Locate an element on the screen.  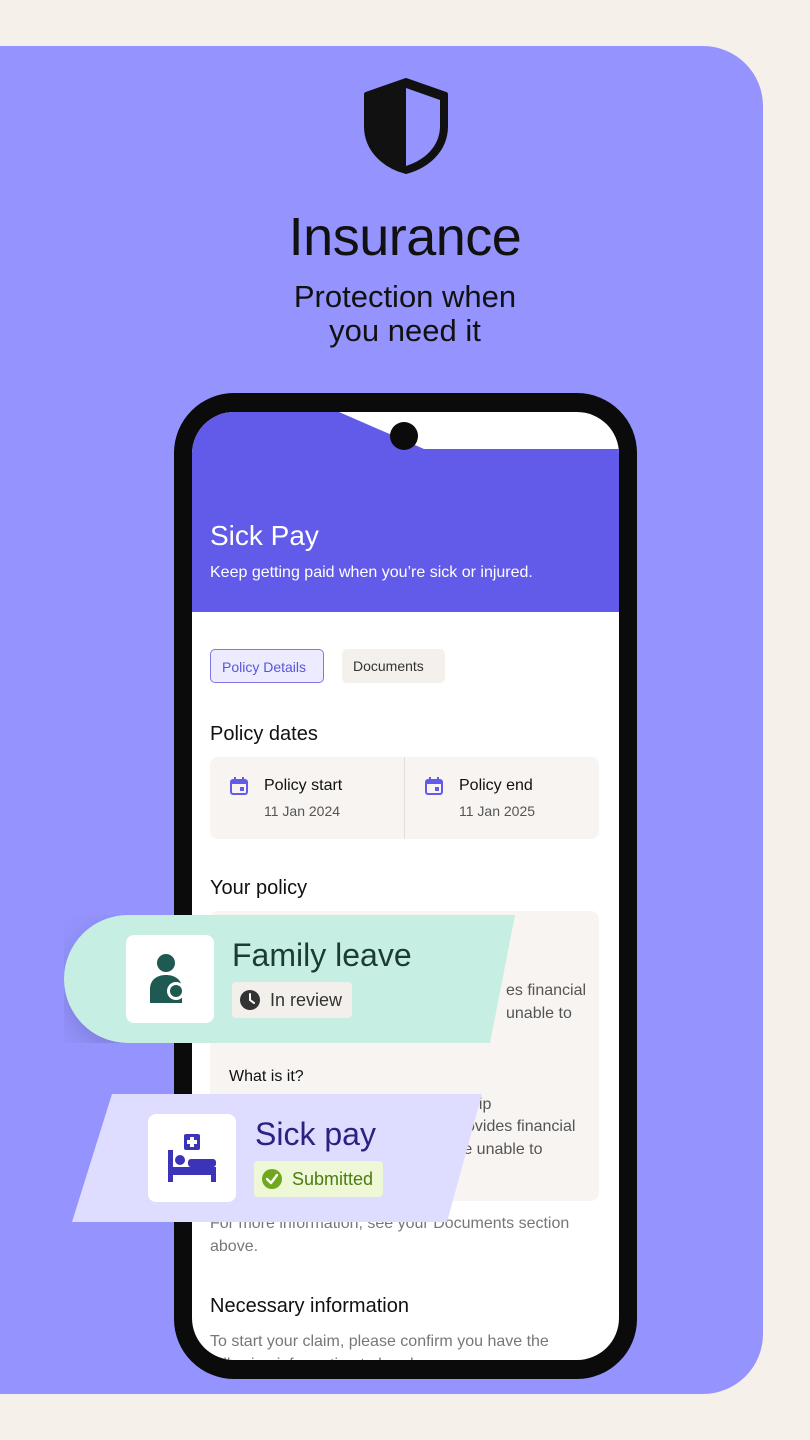
dates-divider is located at coordinates (404, 798).